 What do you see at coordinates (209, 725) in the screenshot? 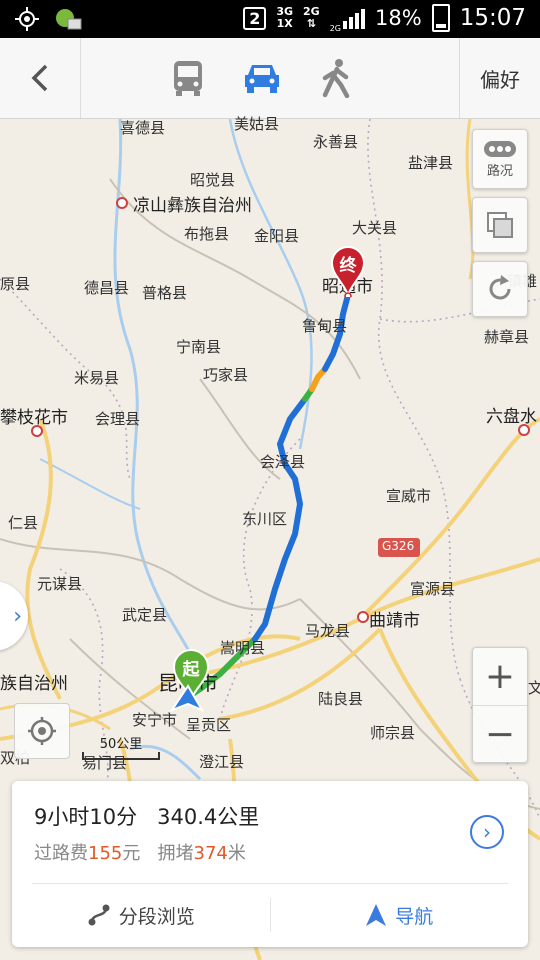
I see `map-label: 呈贡区` at bounding box center [209, 725].